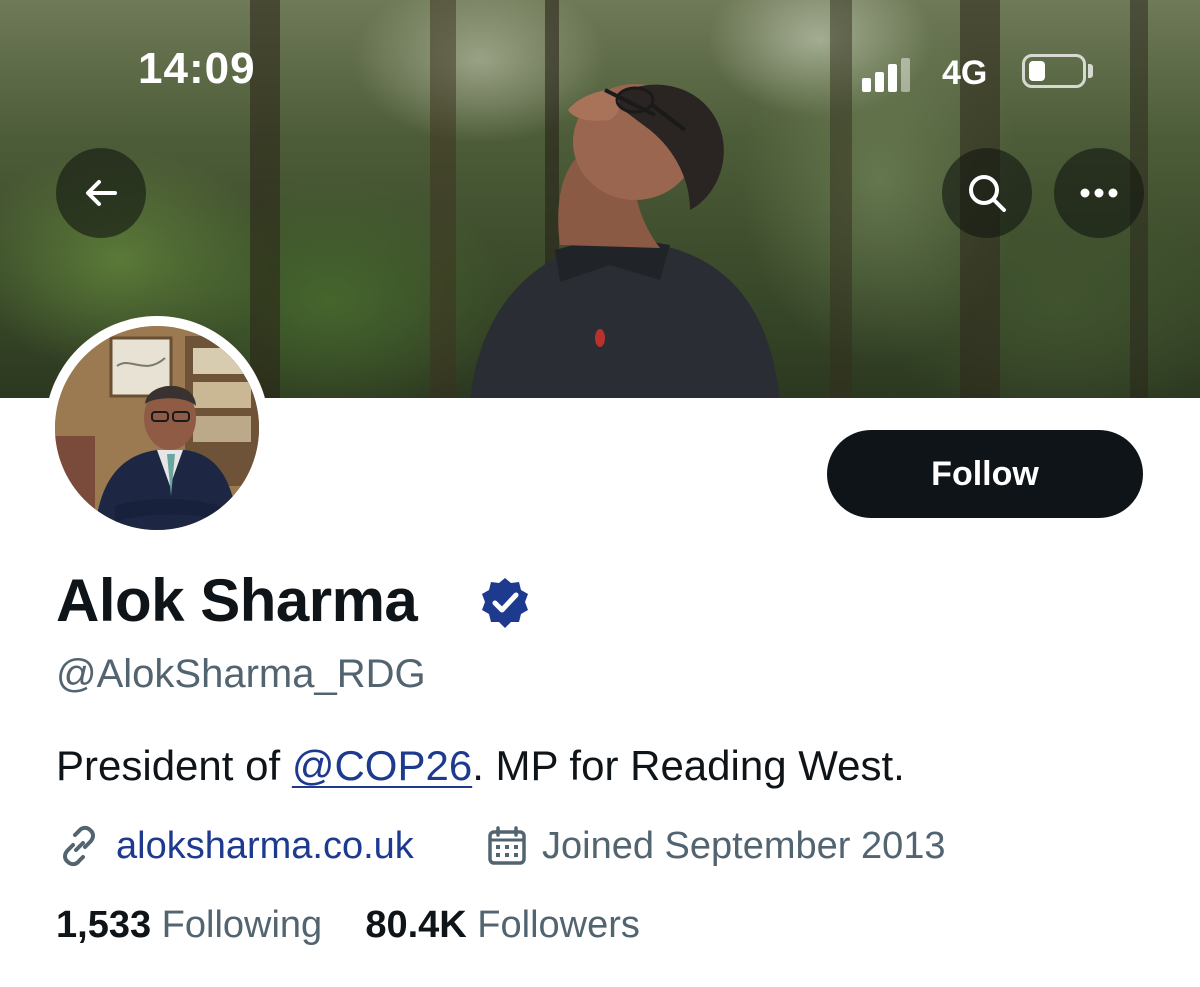 Image resolution: width=1200 pixels, height=987 pixels. I want to click on website-item: aloksharma.co.uk, so click(235, 846).